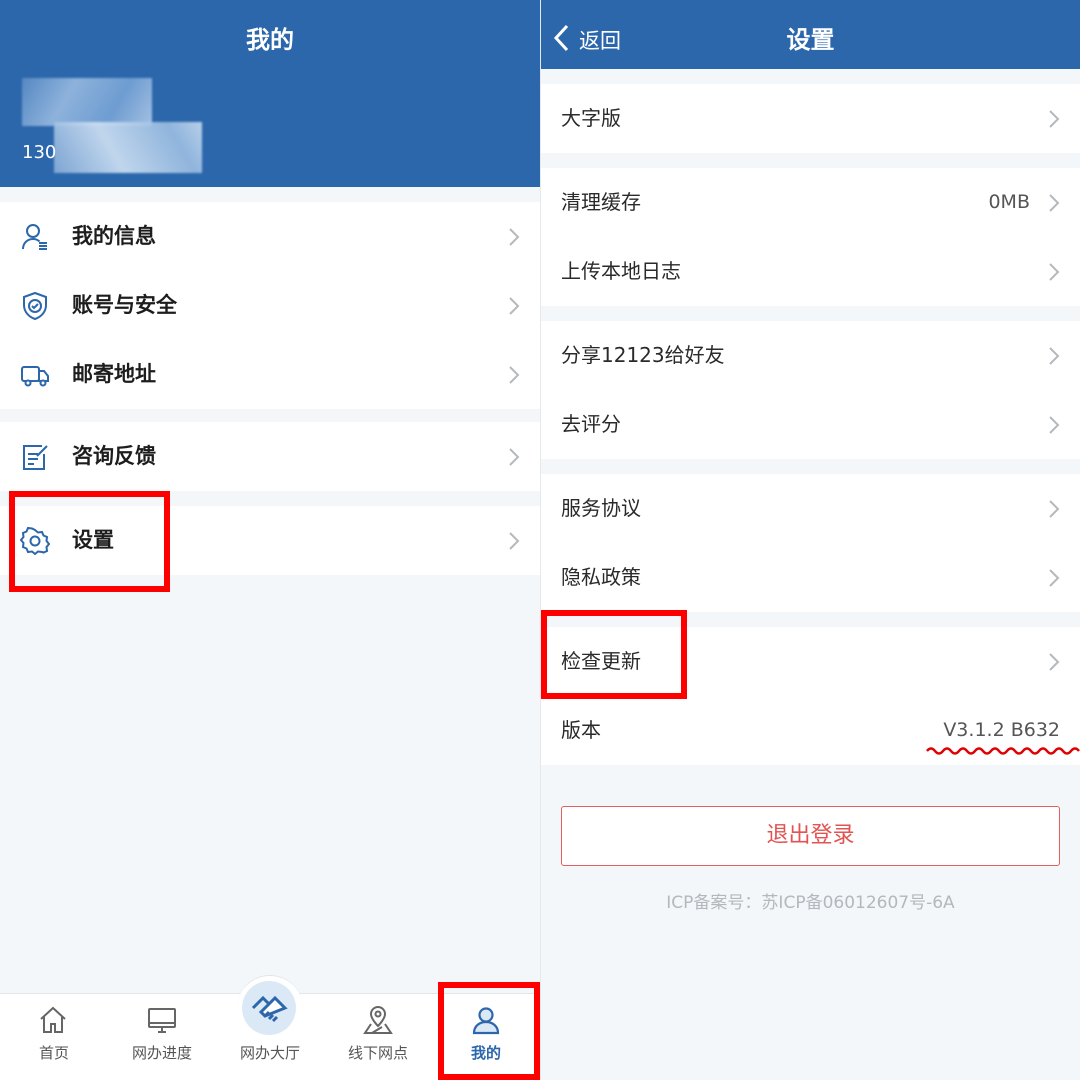 The width and height of the screenshot is (1080, 1080). Describe the element at coordinates (485, 1053) in the screenshot. I see `tab-label: 我的` at that location.